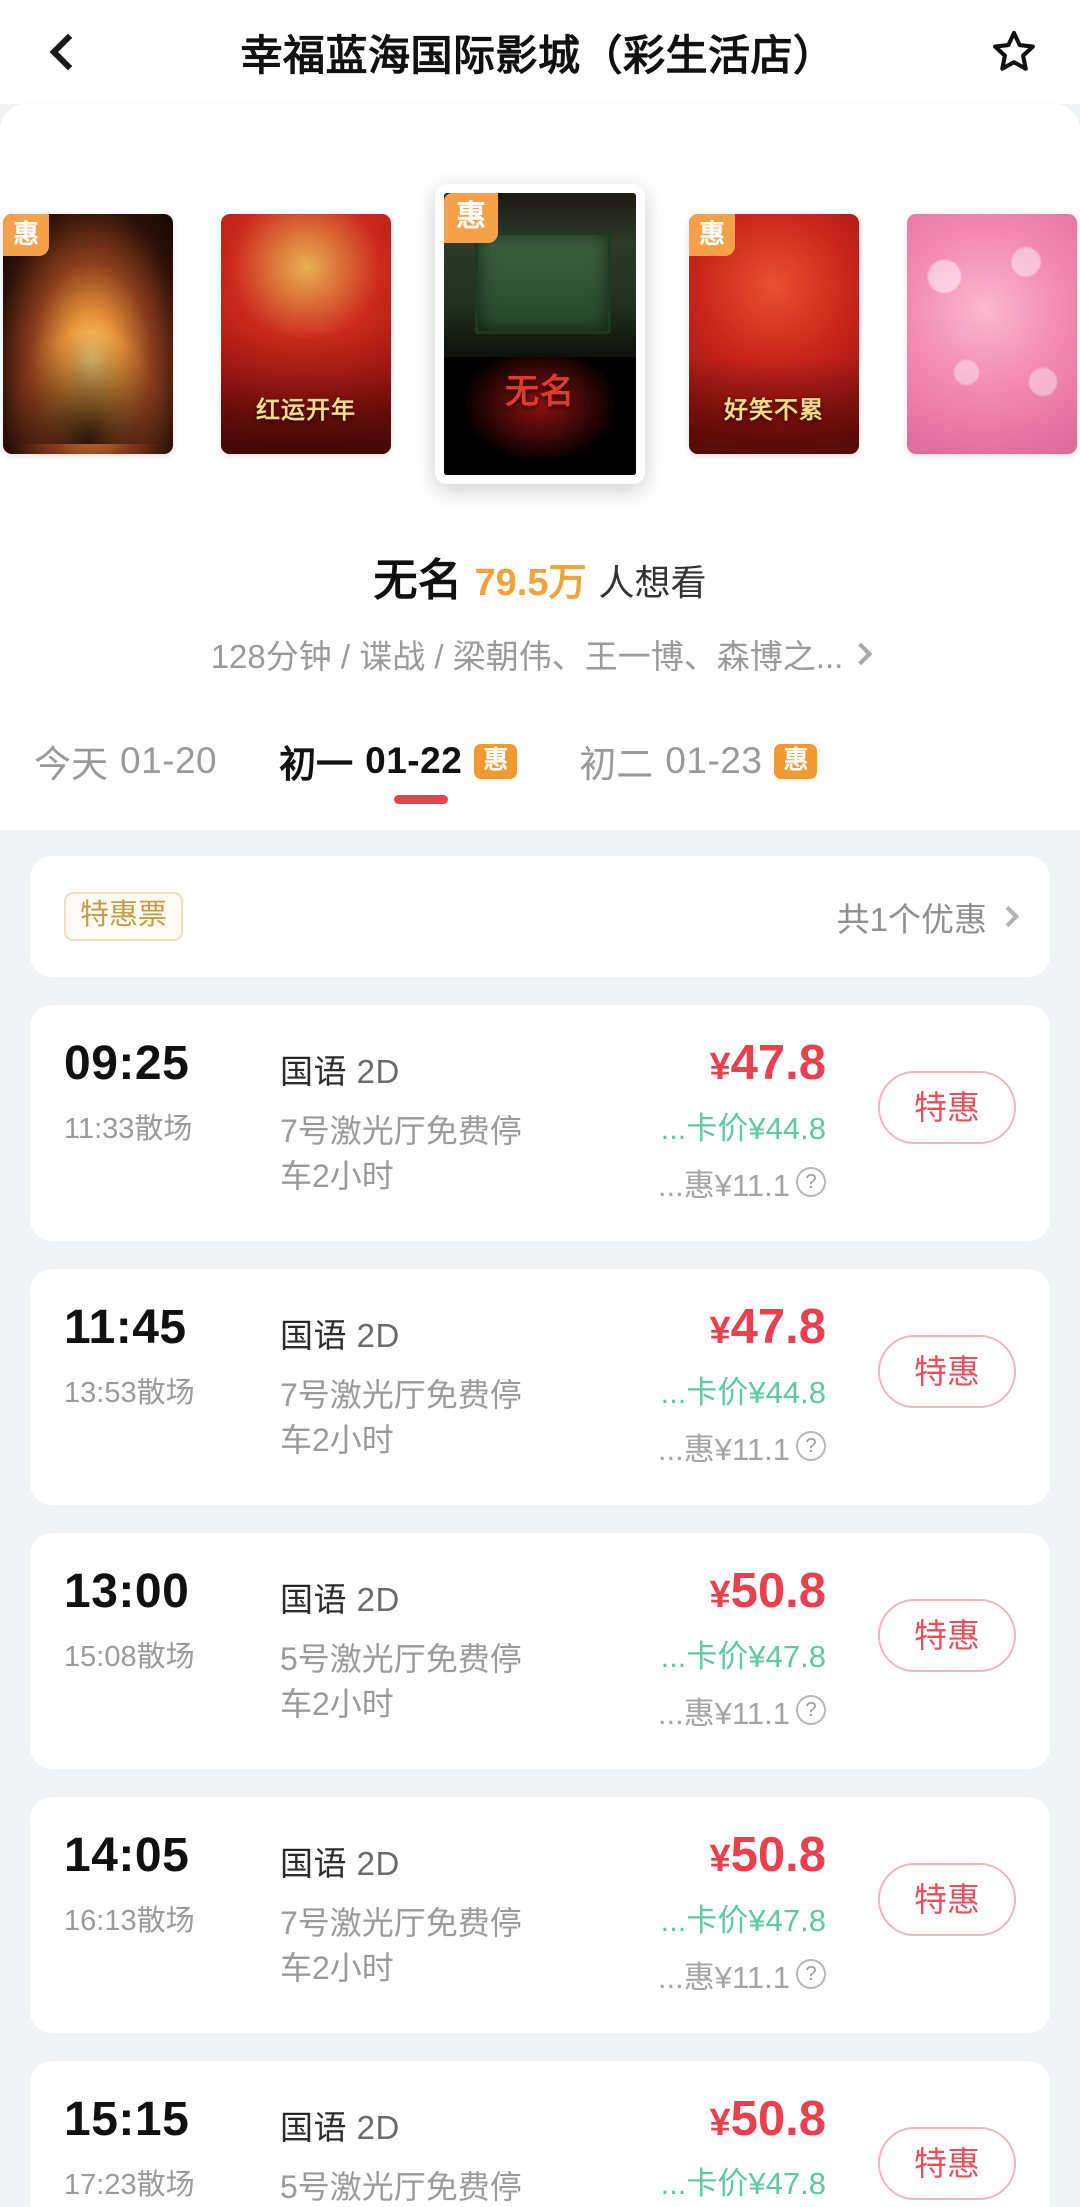 Image resolution: width=1080 pixels, height=2207 pixels. I want to click on poster-item, so click(992, 334).